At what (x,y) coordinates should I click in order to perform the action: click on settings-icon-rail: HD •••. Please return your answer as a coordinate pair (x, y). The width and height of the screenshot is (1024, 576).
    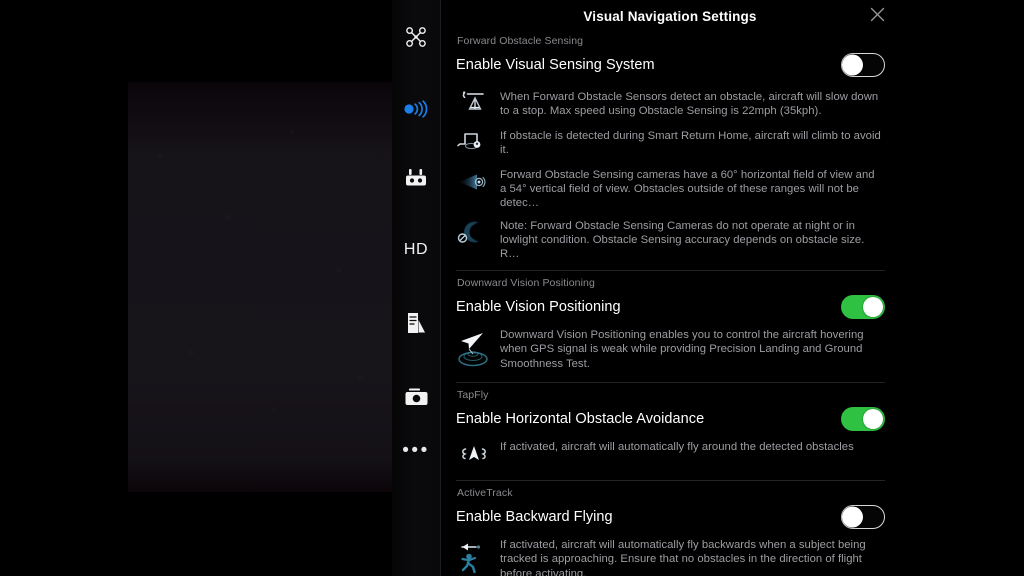
    Looking at the image, I should click on (416, 288).